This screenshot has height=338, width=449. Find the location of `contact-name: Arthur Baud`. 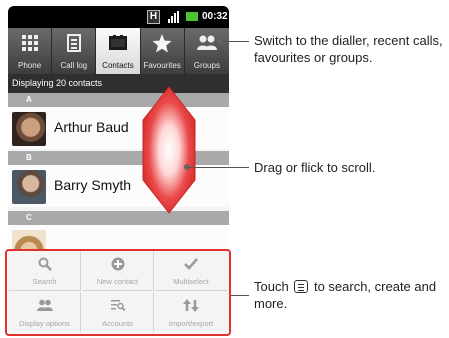

contact-name: Arthur Baud is located at coordinates (91, 127).